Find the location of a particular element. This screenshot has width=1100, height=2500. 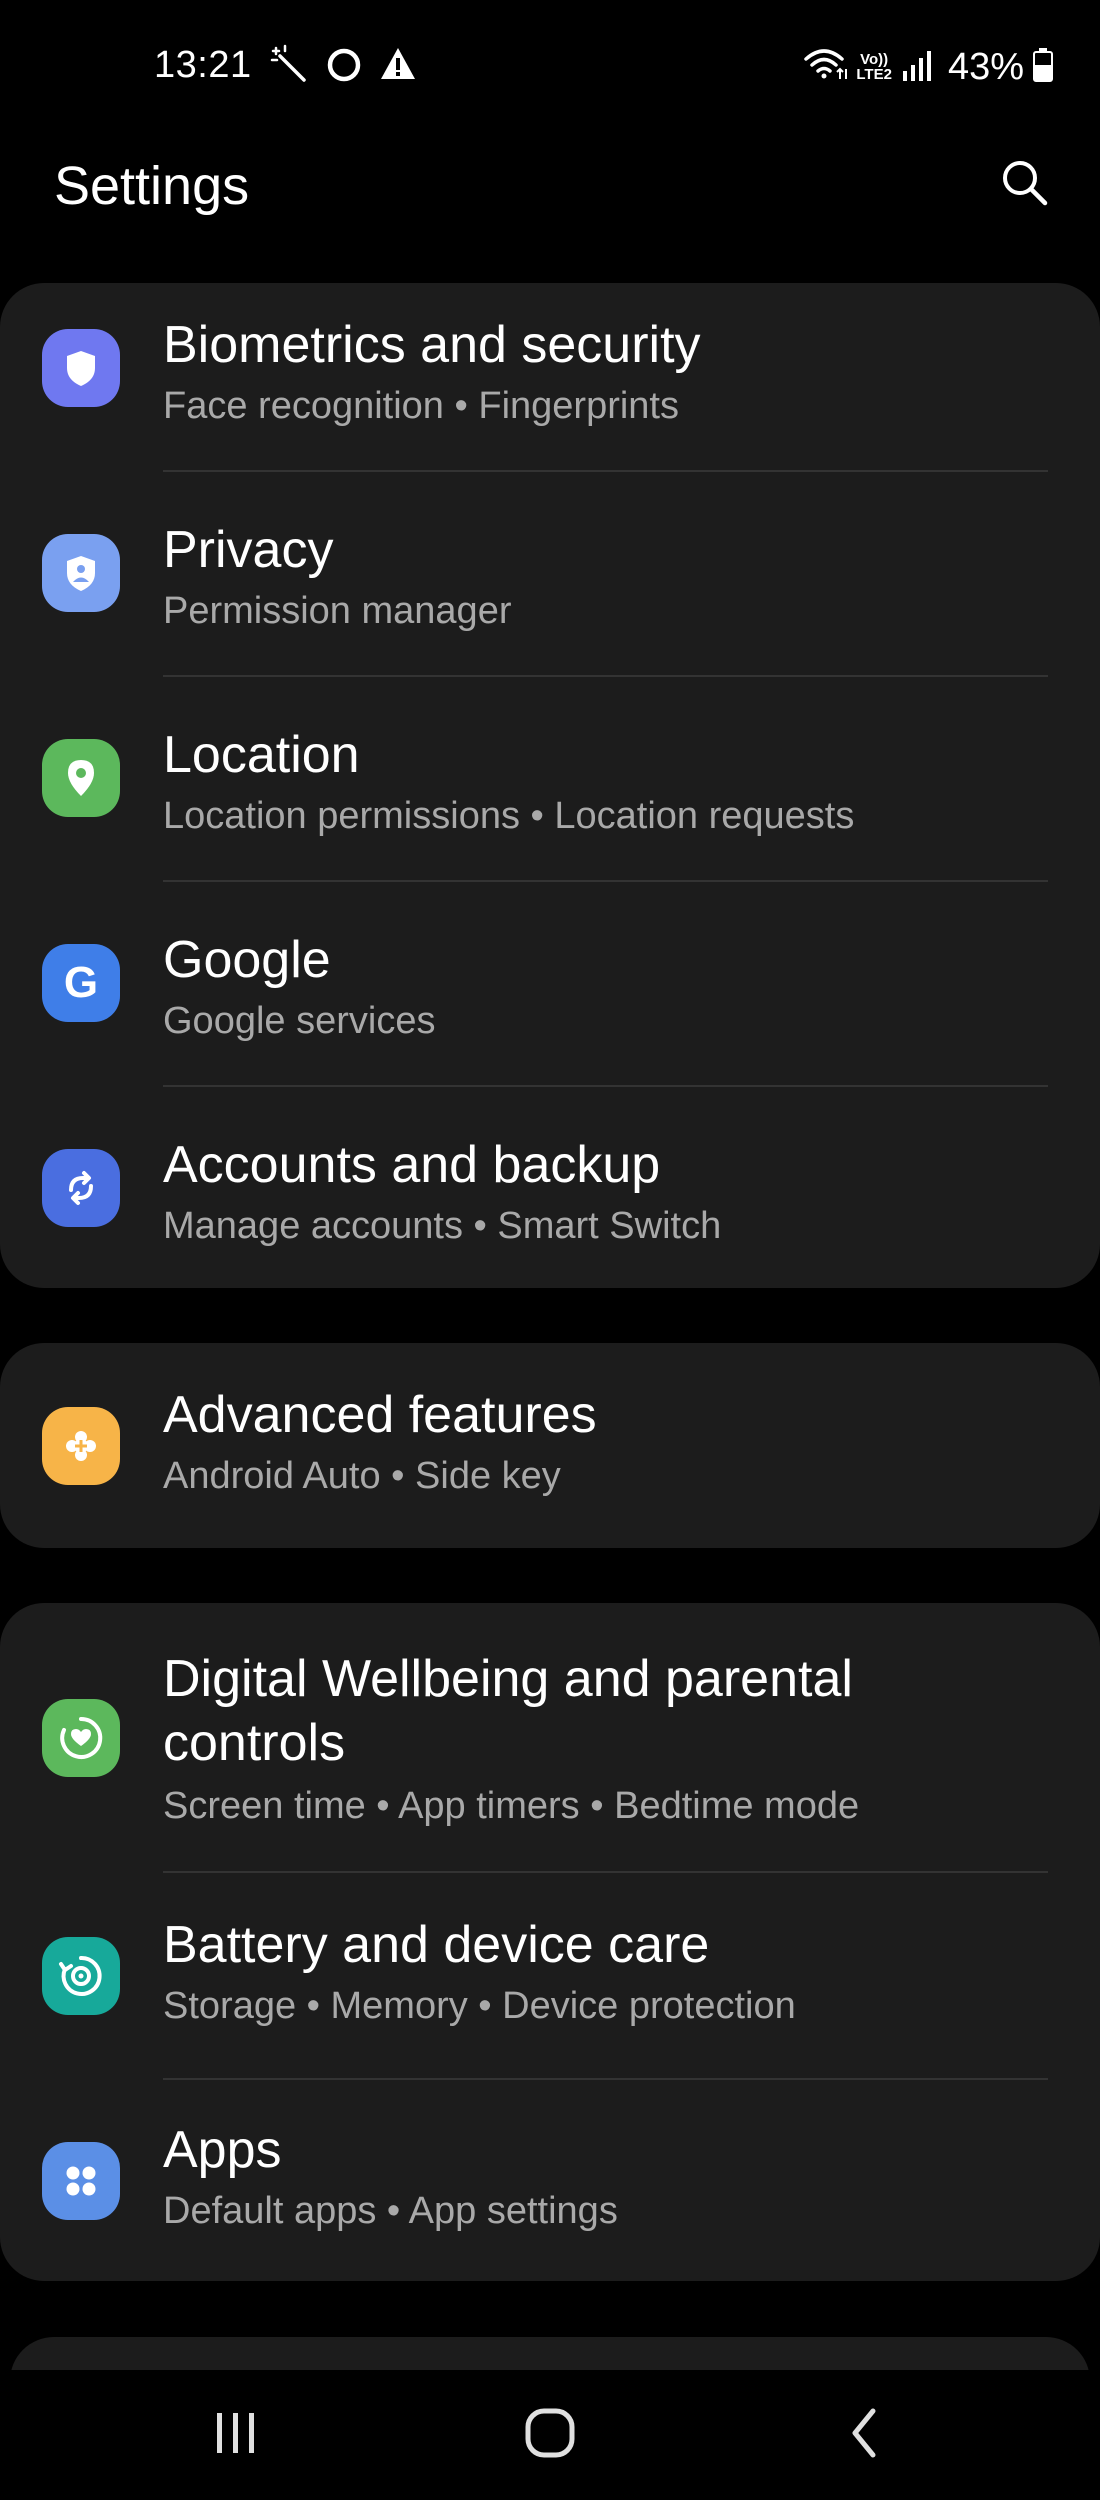

status-system-icons: Vo)) LTE2 43% is located at coordinates (928, 67).